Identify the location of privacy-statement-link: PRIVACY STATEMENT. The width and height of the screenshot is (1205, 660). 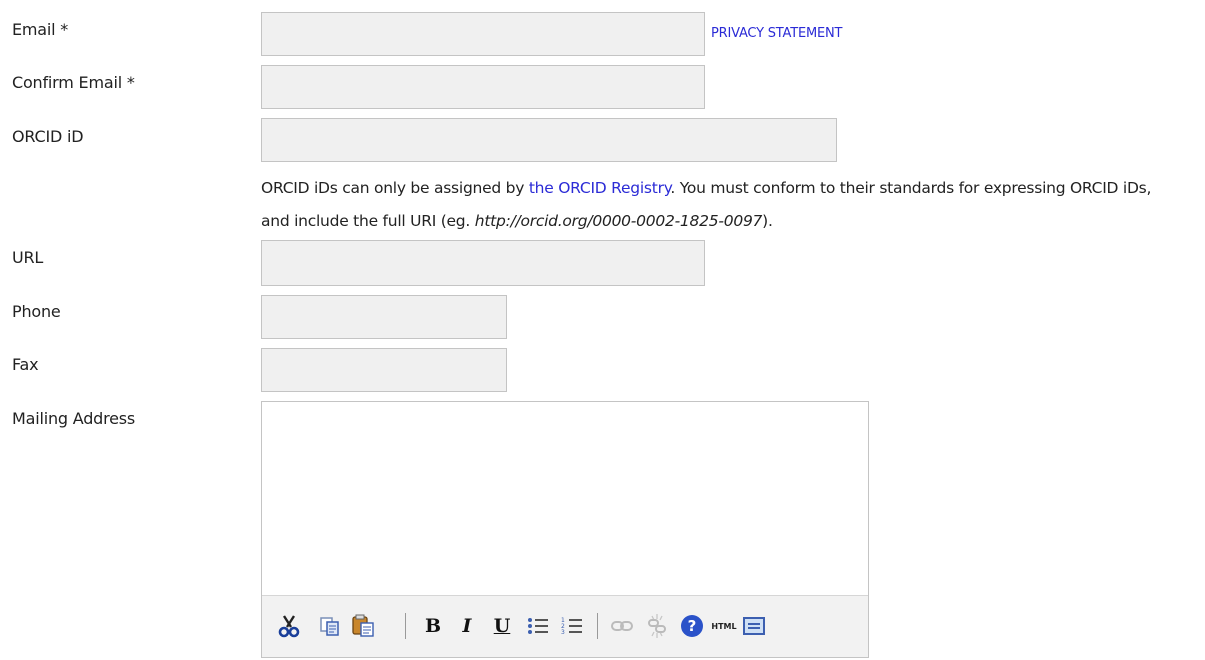
(776, 33).